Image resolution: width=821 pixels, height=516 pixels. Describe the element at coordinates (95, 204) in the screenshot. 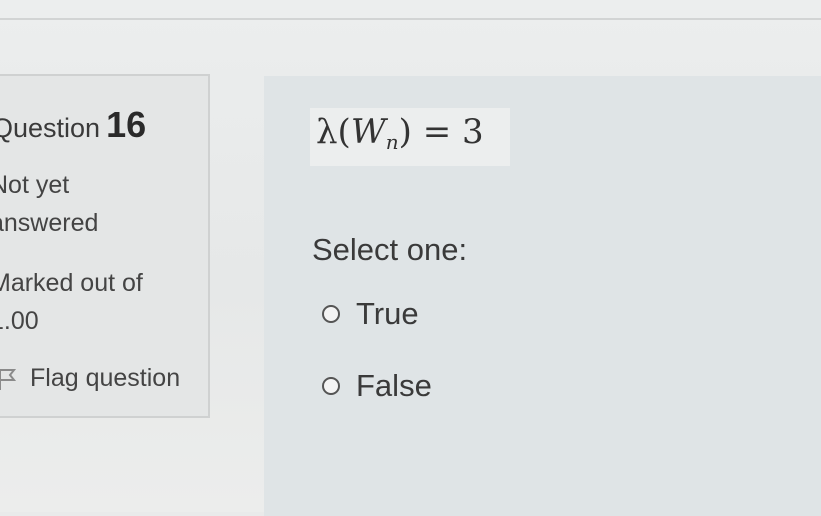

I see `question-state: Not yet answered` at that location.